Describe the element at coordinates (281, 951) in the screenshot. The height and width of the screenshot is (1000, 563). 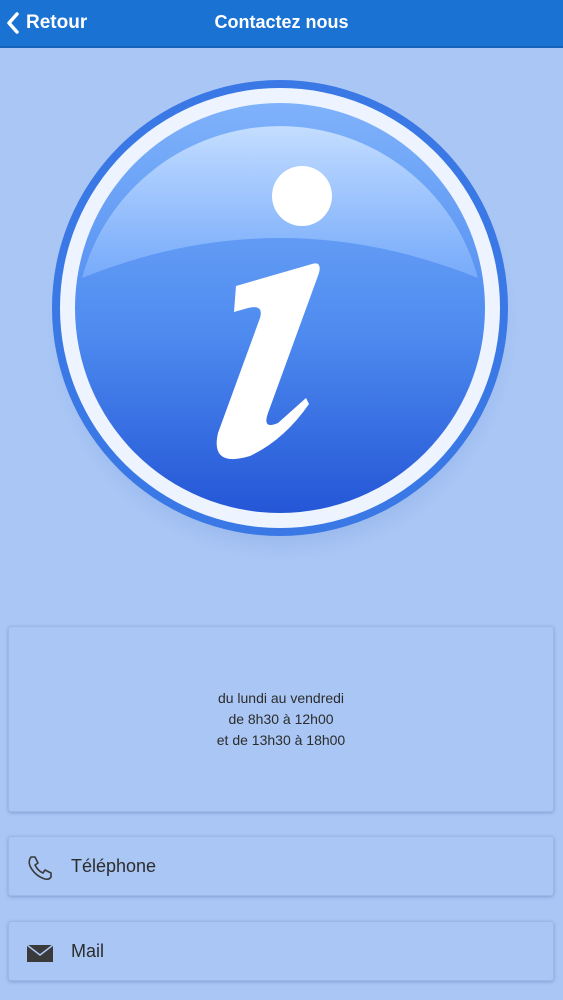
I see `mail-button: Mail` at that location.